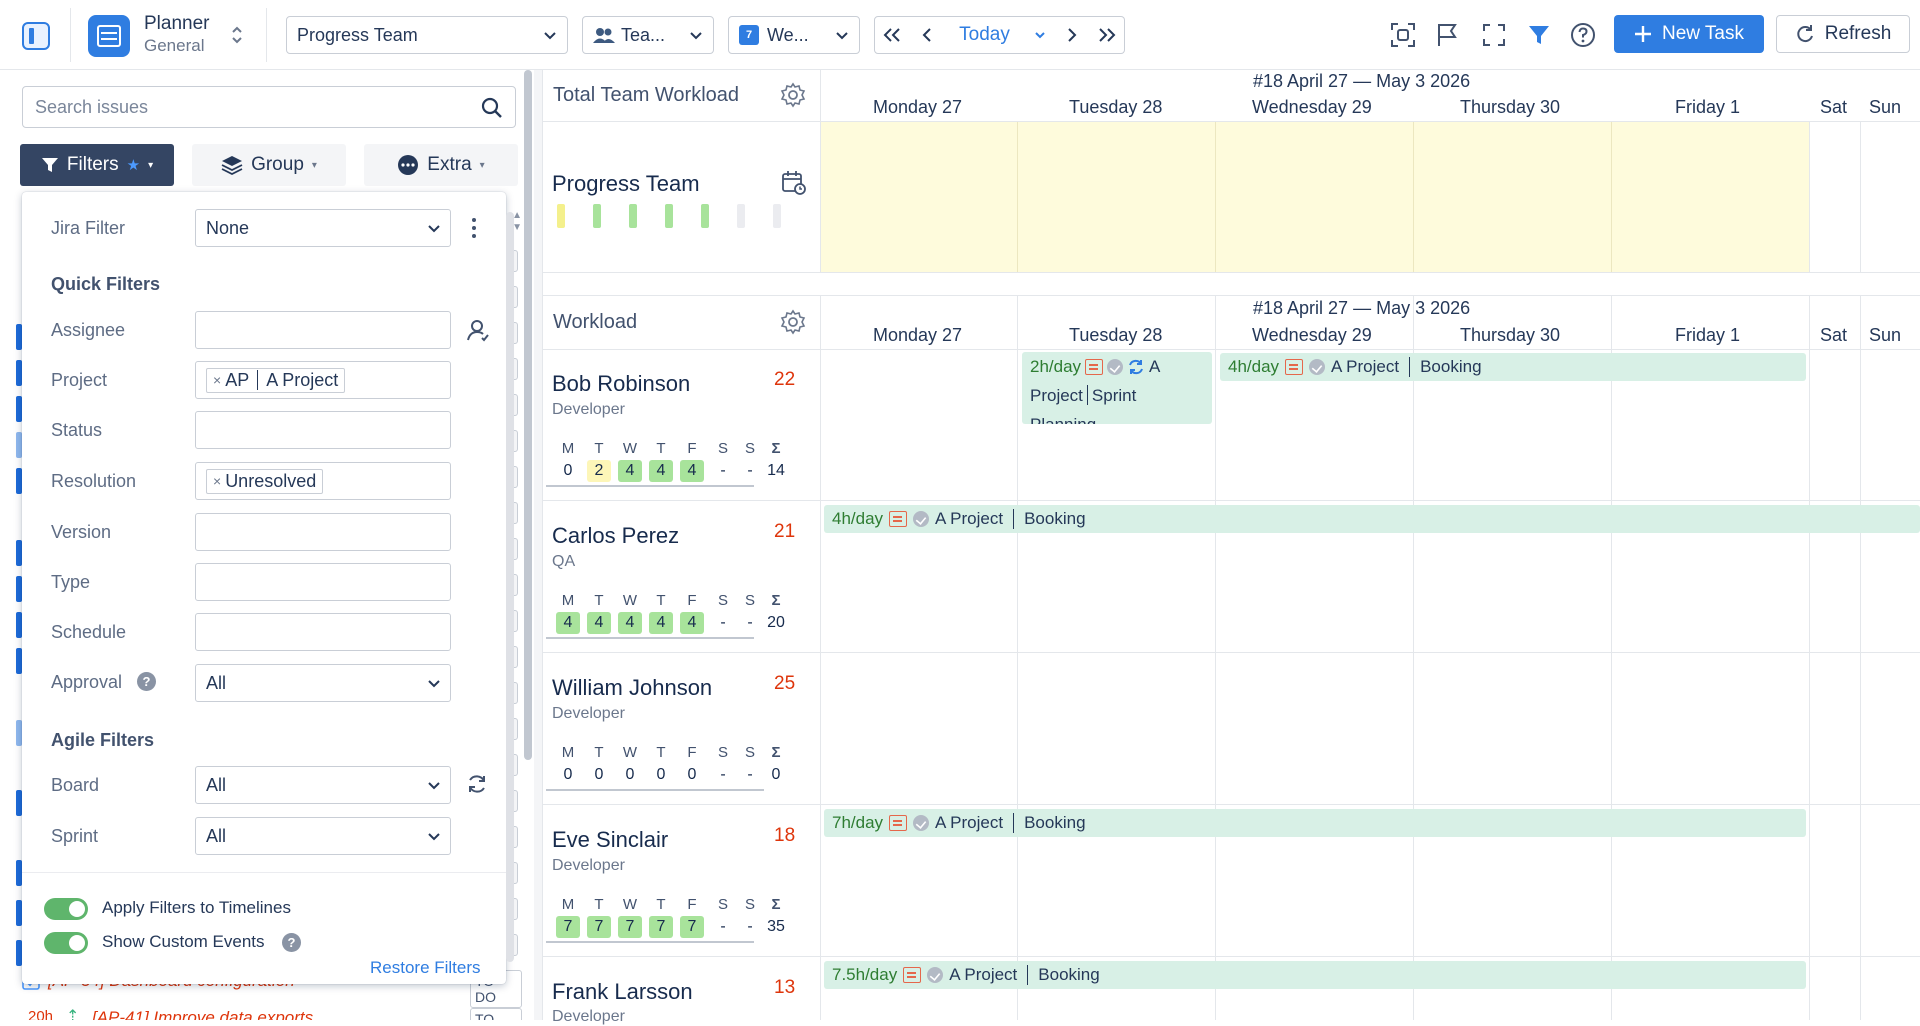 This screenshot has height=1026, width=1920. I want to click on list-item: 20h ⇡ [AP-41] Improve data exports TO DO, so click(272, 1010).